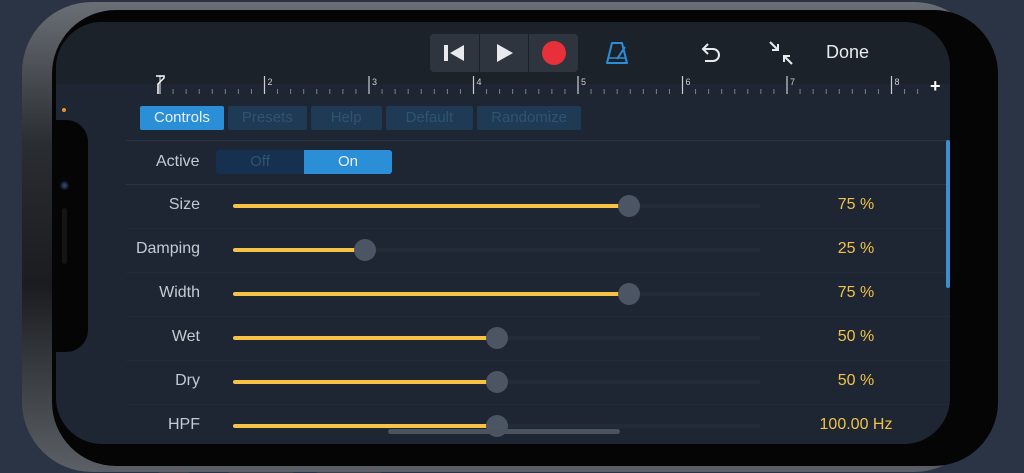  I want to click on home-indicator, so click(504, 431).